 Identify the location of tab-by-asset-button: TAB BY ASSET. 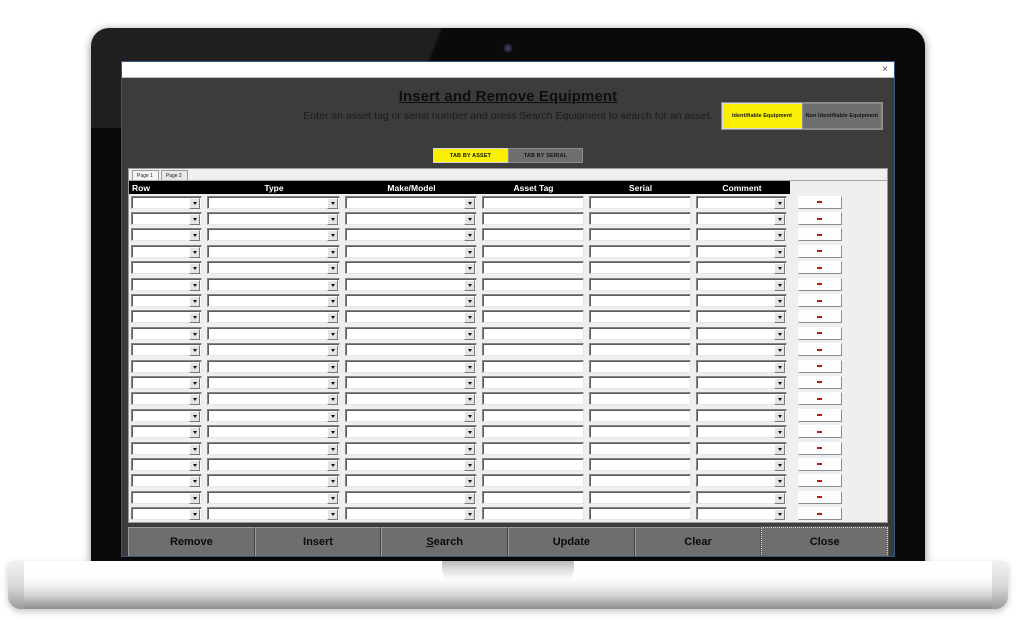
(470, 155).